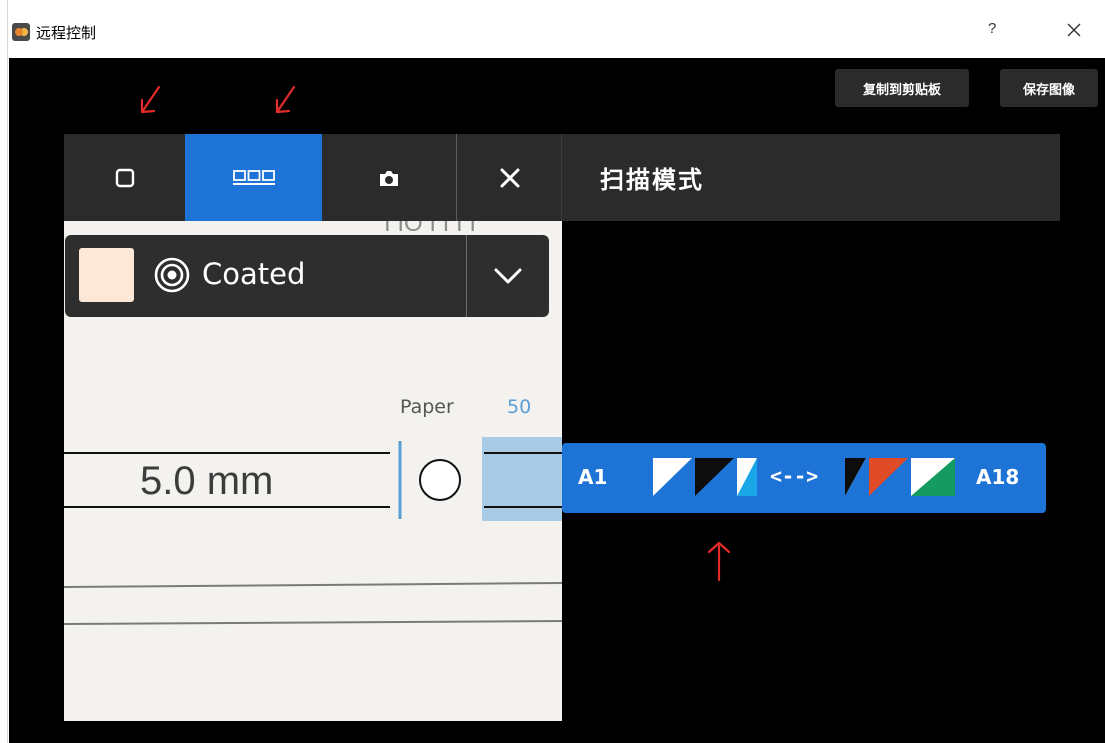 The width and height of the screenshot is (1105, 743). I want to click on chevron-down-icon, so click(508, 276).